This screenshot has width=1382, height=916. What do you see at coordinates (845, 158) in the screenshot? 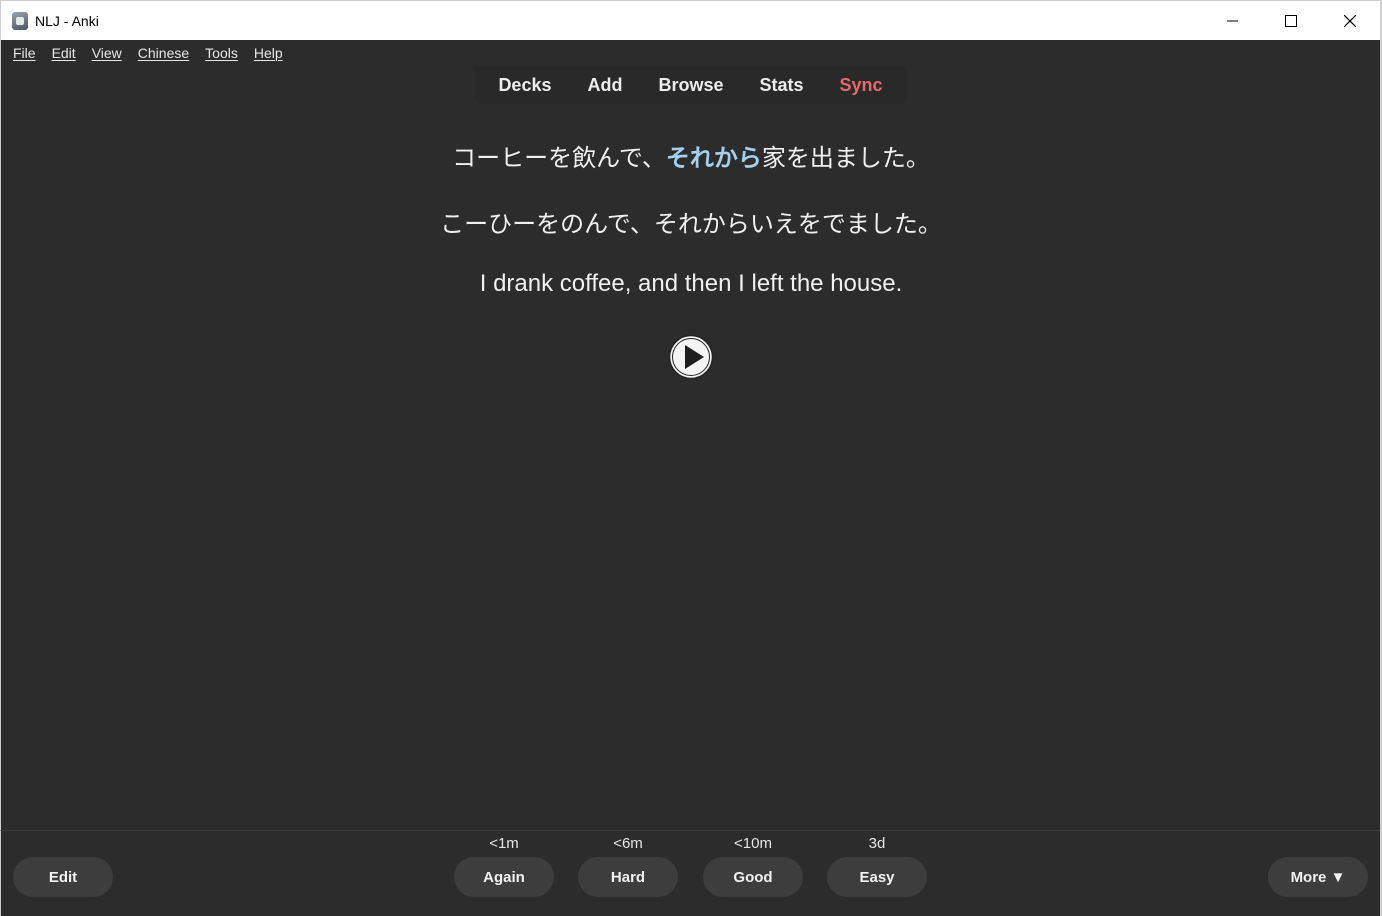
I see `sentence-part-after: 家を出ました。` at bounding box center [845, 158].